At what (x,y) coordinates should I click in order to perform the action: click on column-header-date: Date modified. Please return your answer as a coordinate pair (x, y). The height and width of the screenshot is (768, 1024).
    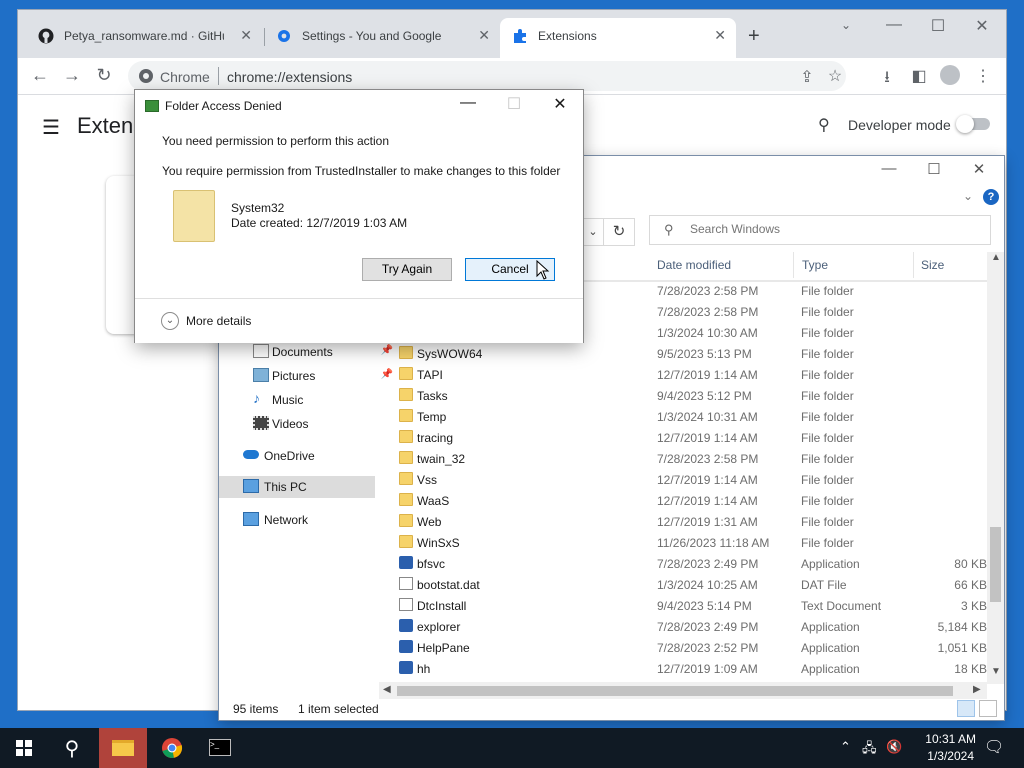
    Looking at the image, I should click on (694, 265).